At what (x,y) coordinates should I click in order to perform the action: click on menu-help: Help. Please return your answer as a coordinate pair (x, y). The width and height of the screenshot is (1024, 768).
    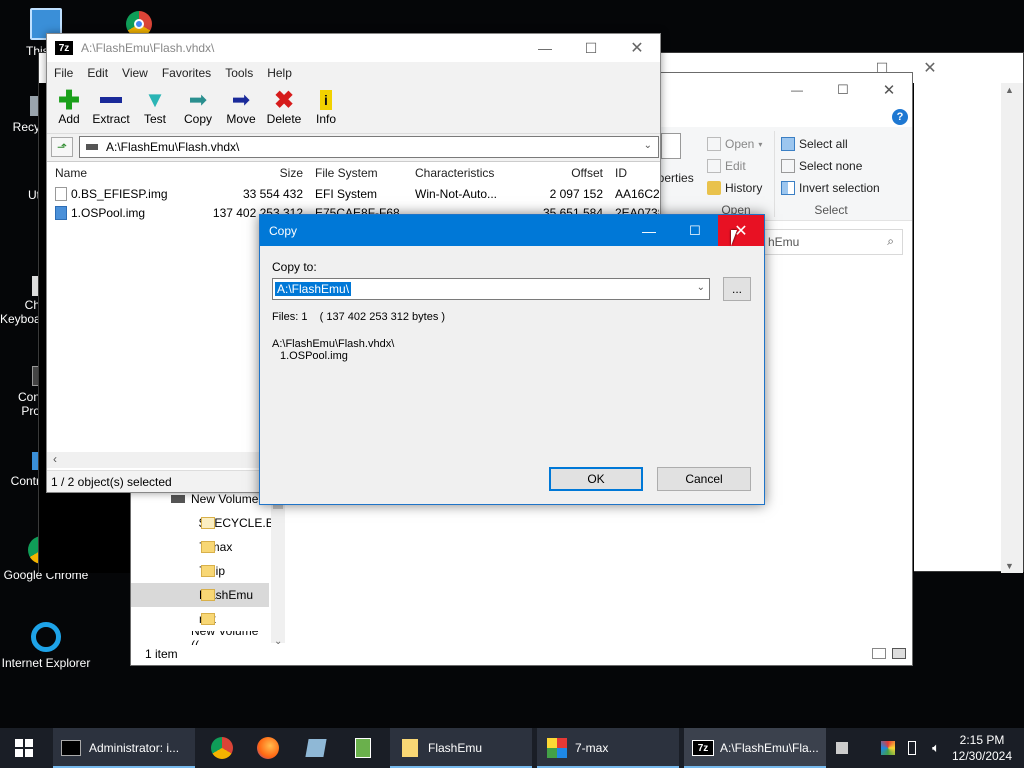
    Looking at the image, I should click on (279, 73).